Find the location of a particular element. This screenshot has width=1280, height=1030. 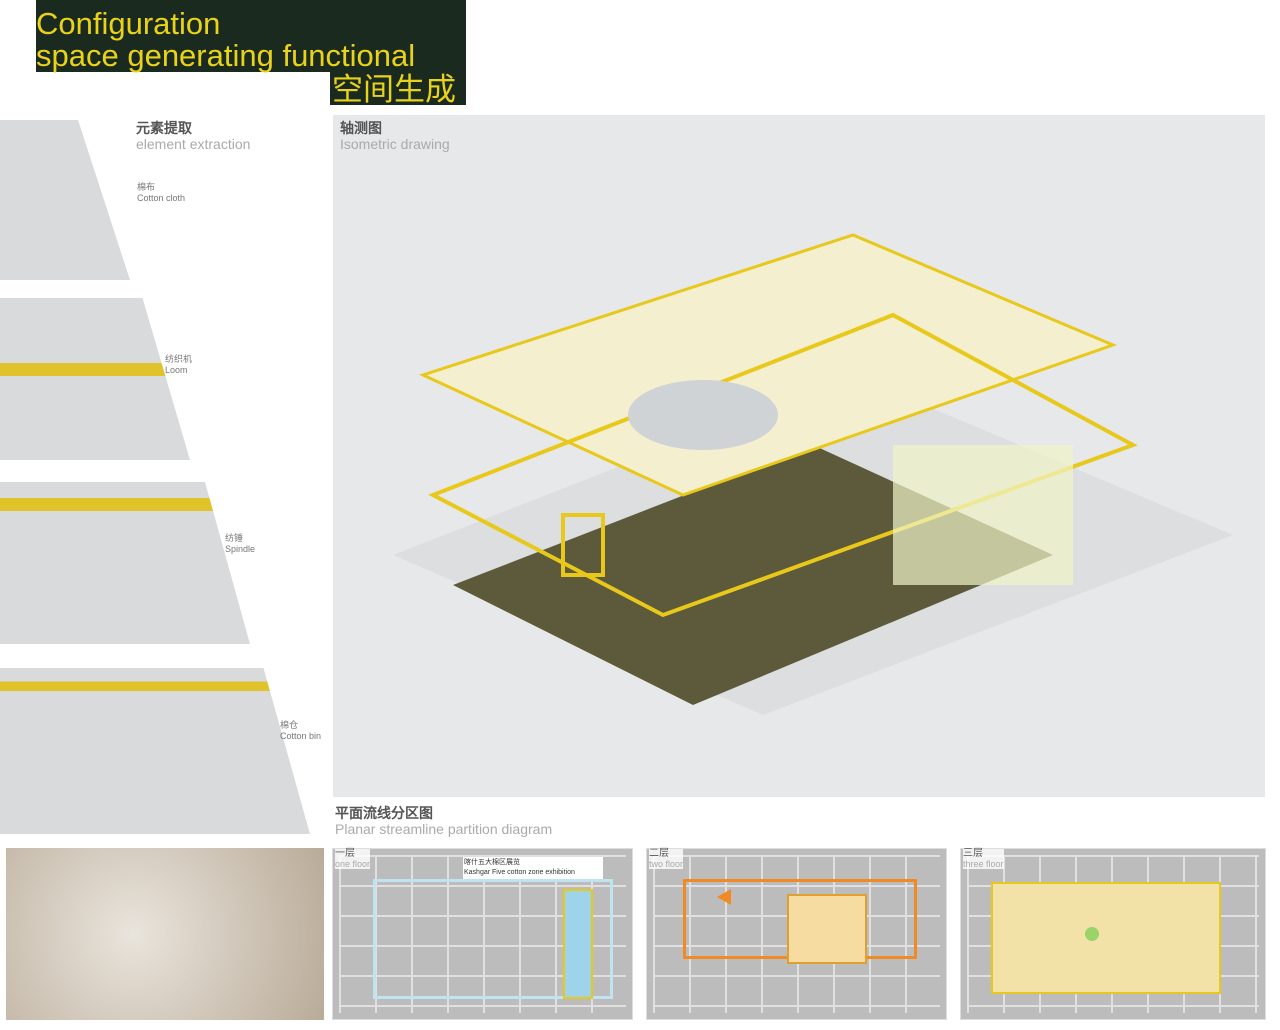

label-spindle: 纺锤 Spindle is located at coordinates (240, 543).